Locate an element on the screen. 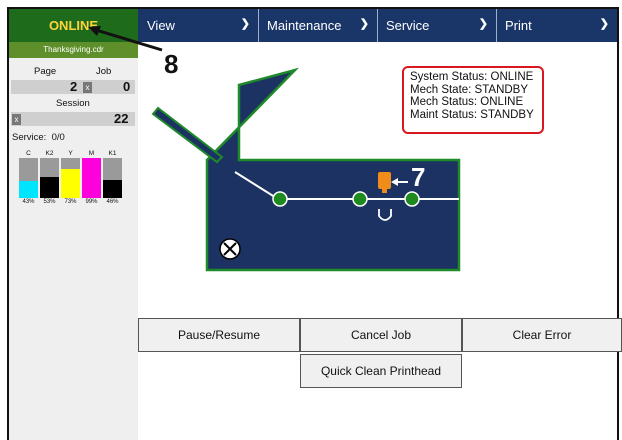 This screenshot has height=440, width=622. reset-session-button: x is located at coordinates (16, 119).